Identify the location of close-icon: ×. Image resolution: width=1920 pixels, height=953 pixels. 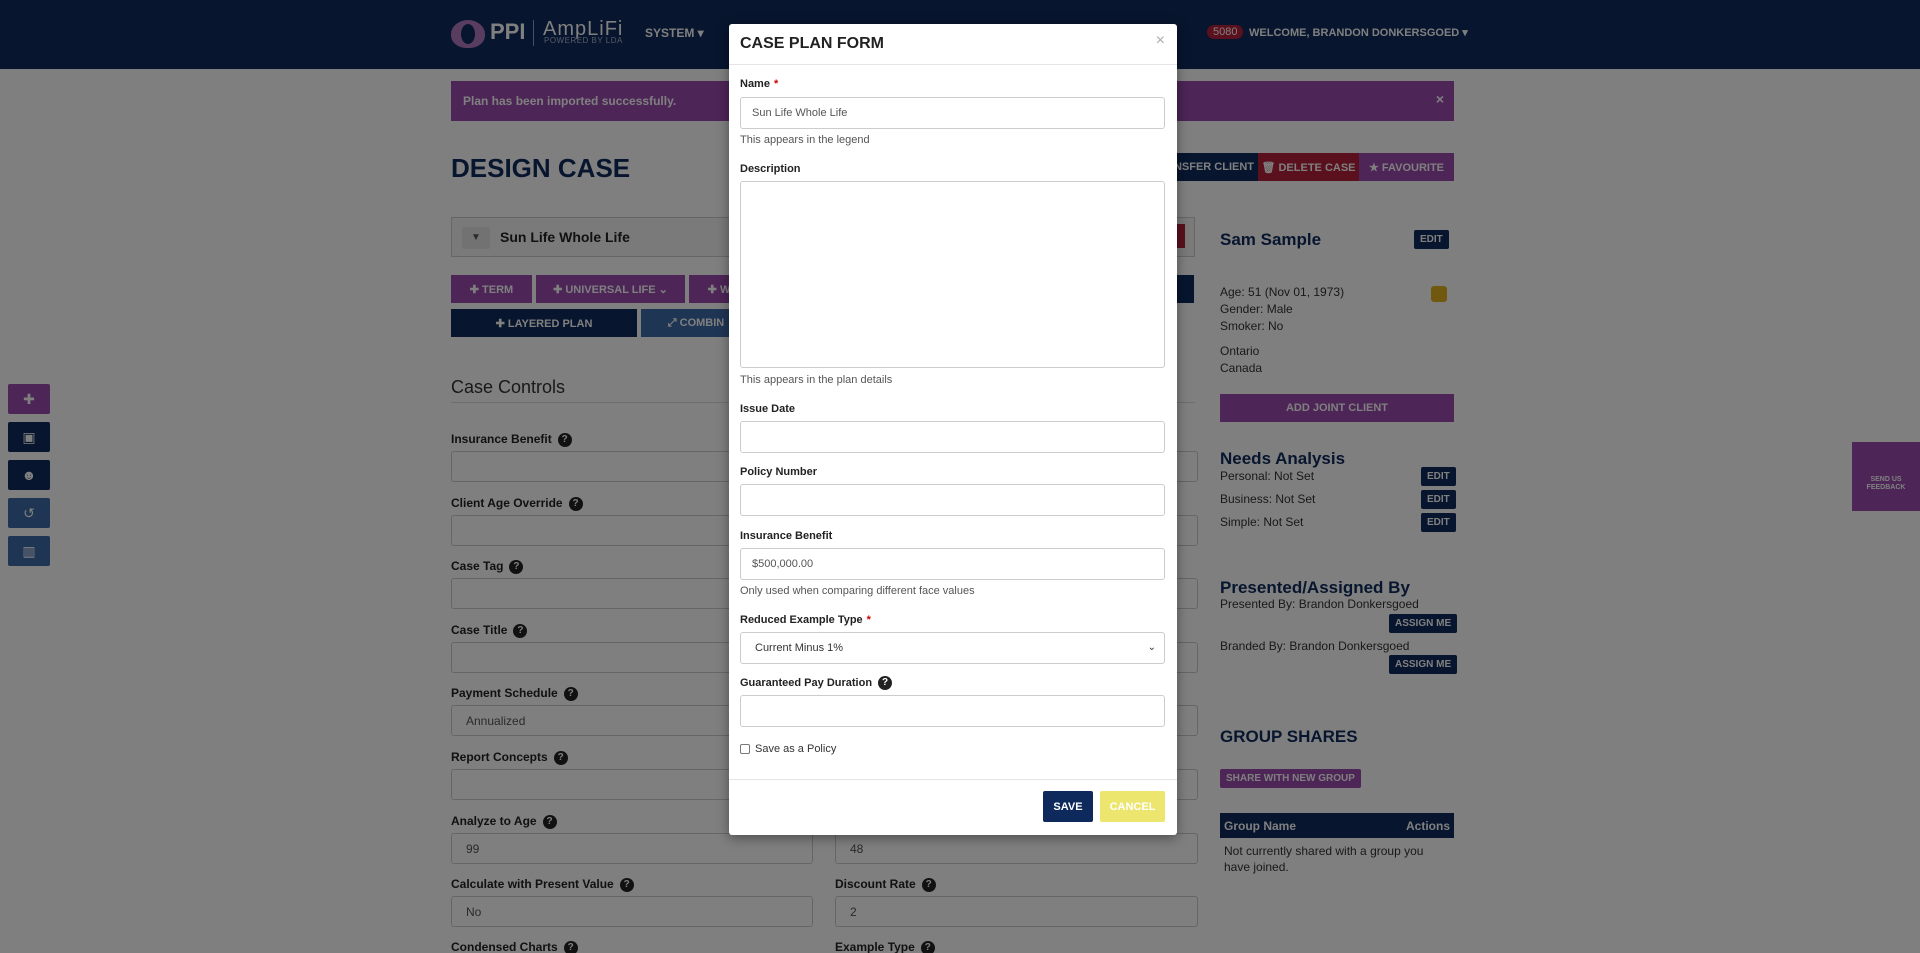
(1160, 41).